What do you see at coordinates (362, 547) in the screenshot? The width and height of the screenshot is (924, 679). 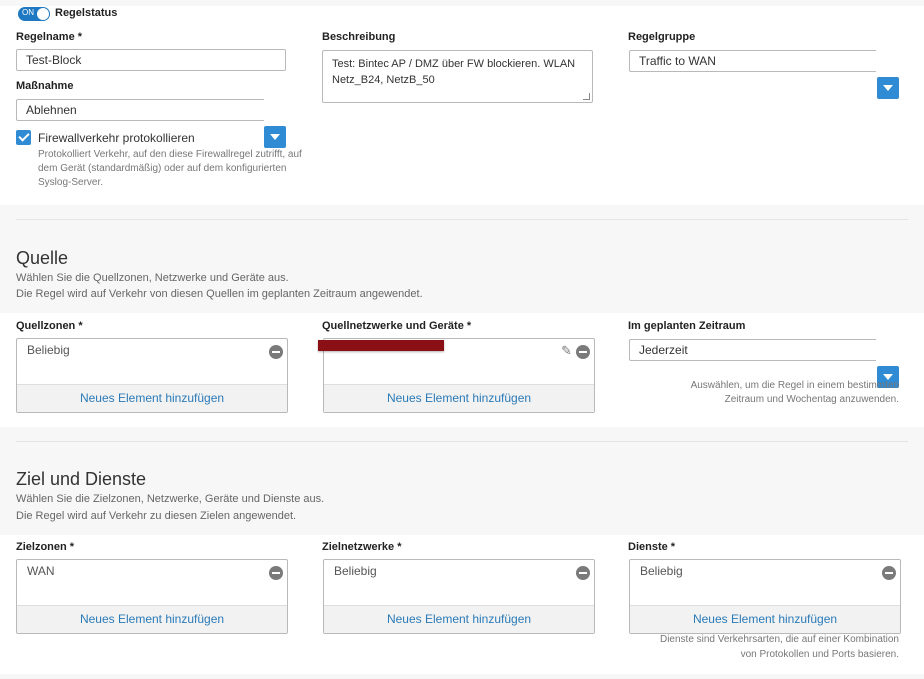 I see `destination-networks-label: Zielnetzwerke *` at bounding box center [362, 547].